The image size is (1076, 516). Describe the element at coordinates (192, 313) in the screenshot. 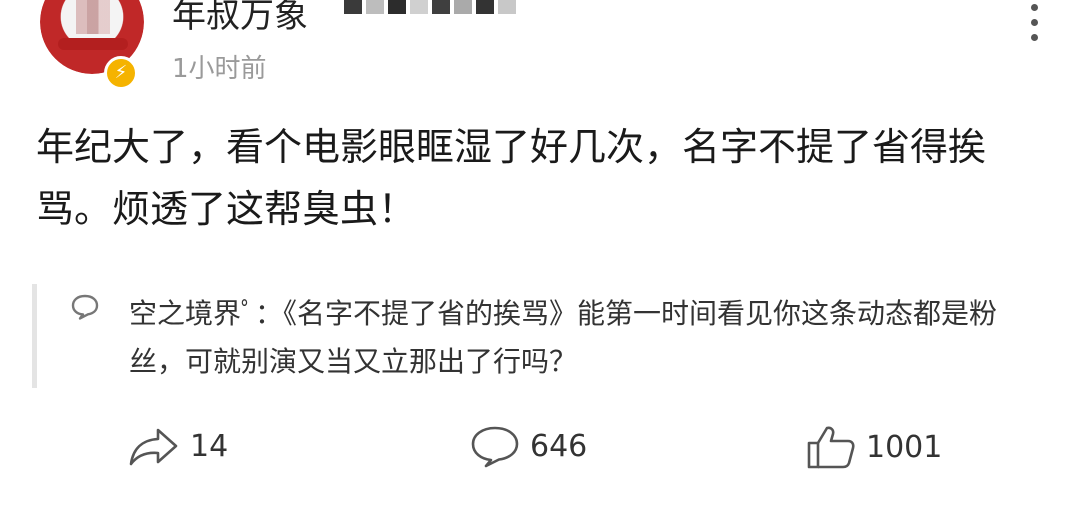

I see `quoted-comment-user: 空之境界ﾟ` at that location.